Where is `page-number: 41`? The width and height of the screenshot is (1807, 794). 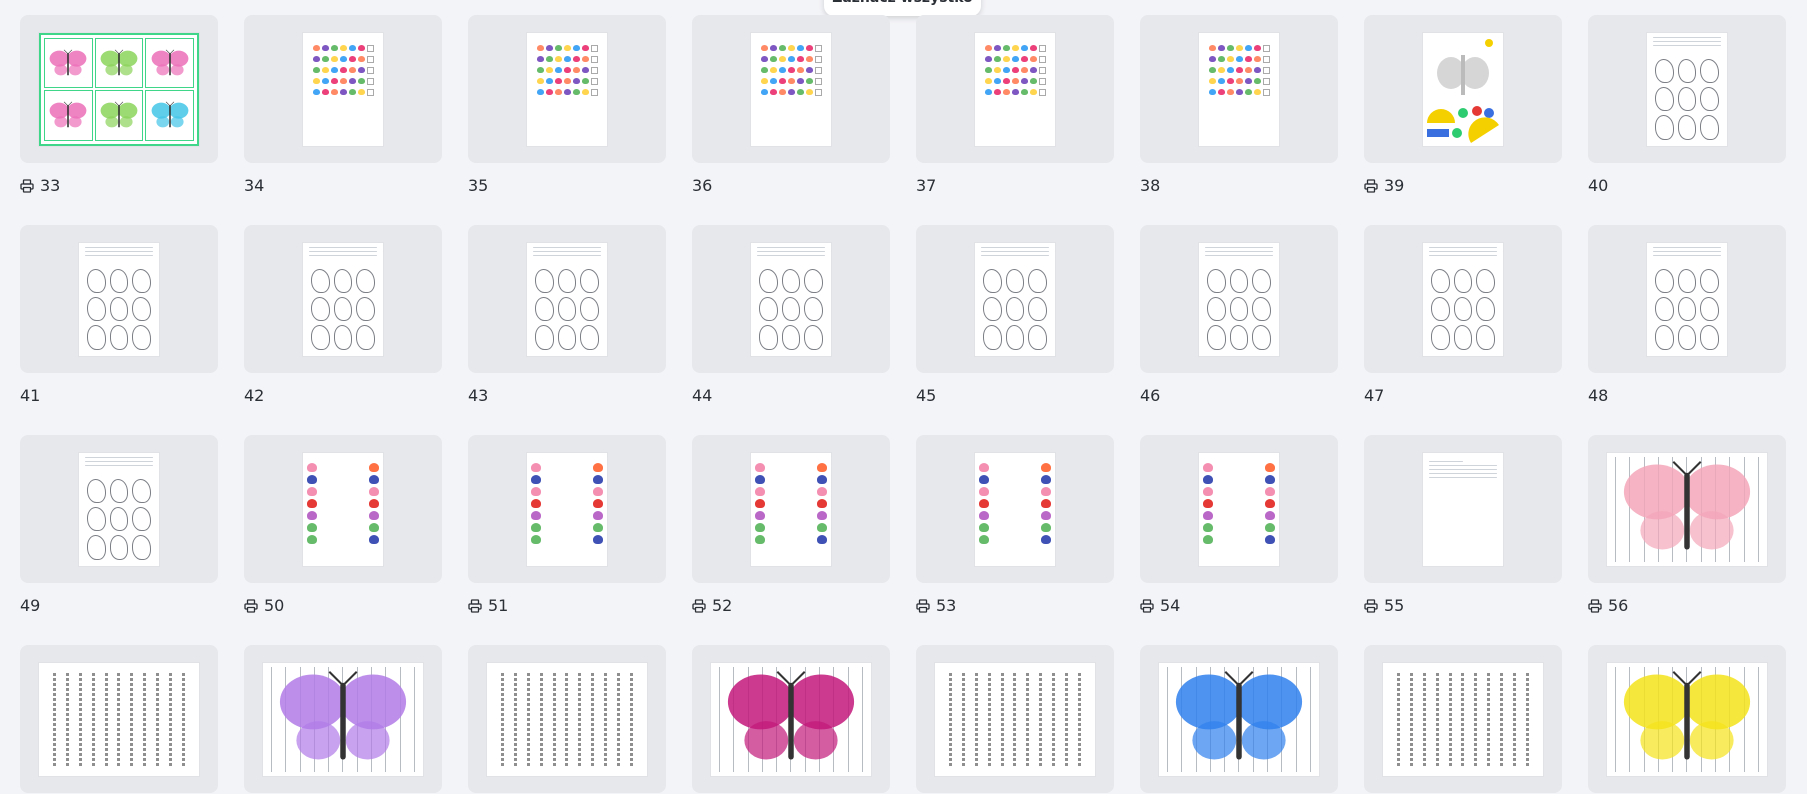 page-number: 41 is located at coordinates (30, 395).